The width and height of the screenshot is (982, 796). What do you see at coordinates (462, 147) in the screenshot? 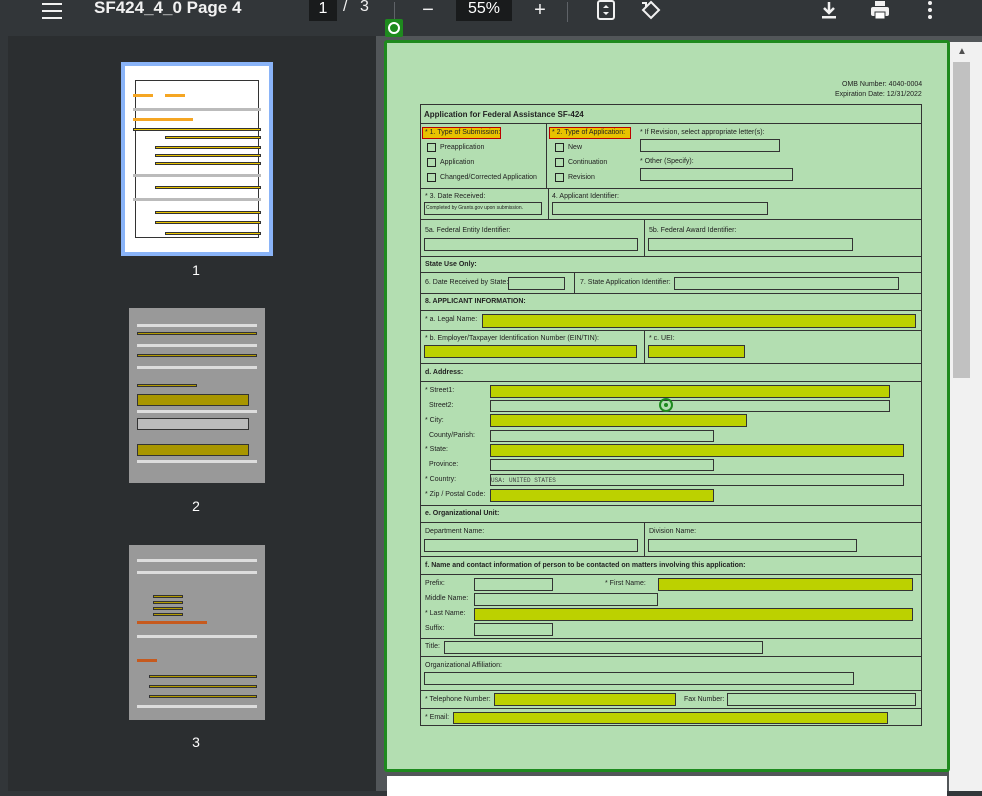
I see `preapplication-label: Preapplication` at bounding box center [462, 147].